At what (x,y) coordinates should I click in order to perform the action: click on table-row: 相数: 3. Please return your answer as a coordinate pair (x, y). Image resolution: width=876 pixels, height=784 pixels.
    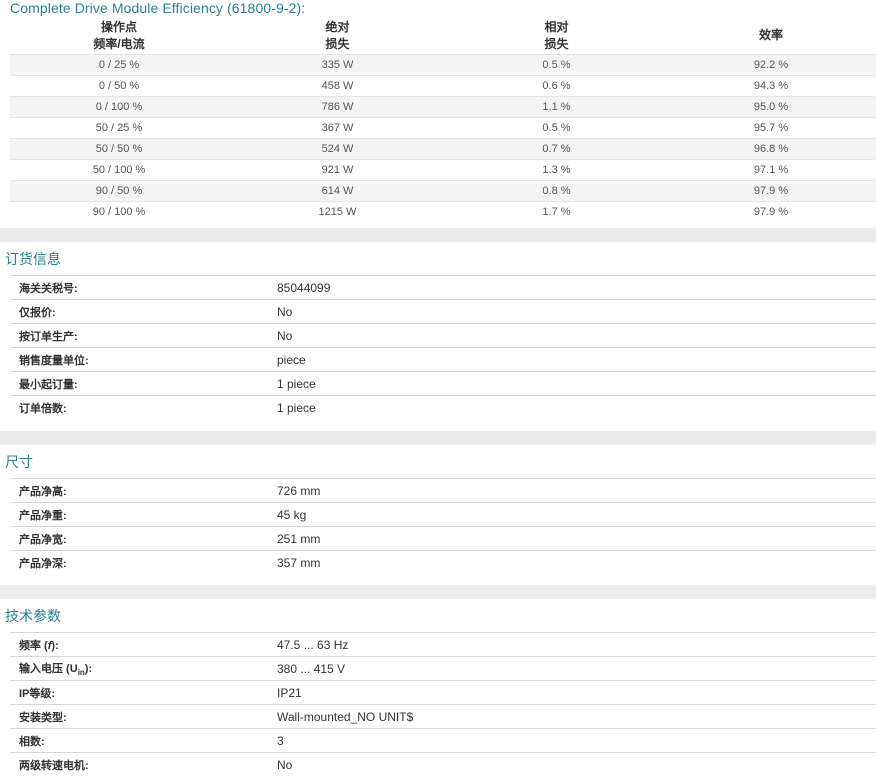
    Looking at the image, I should click on (443, 740).